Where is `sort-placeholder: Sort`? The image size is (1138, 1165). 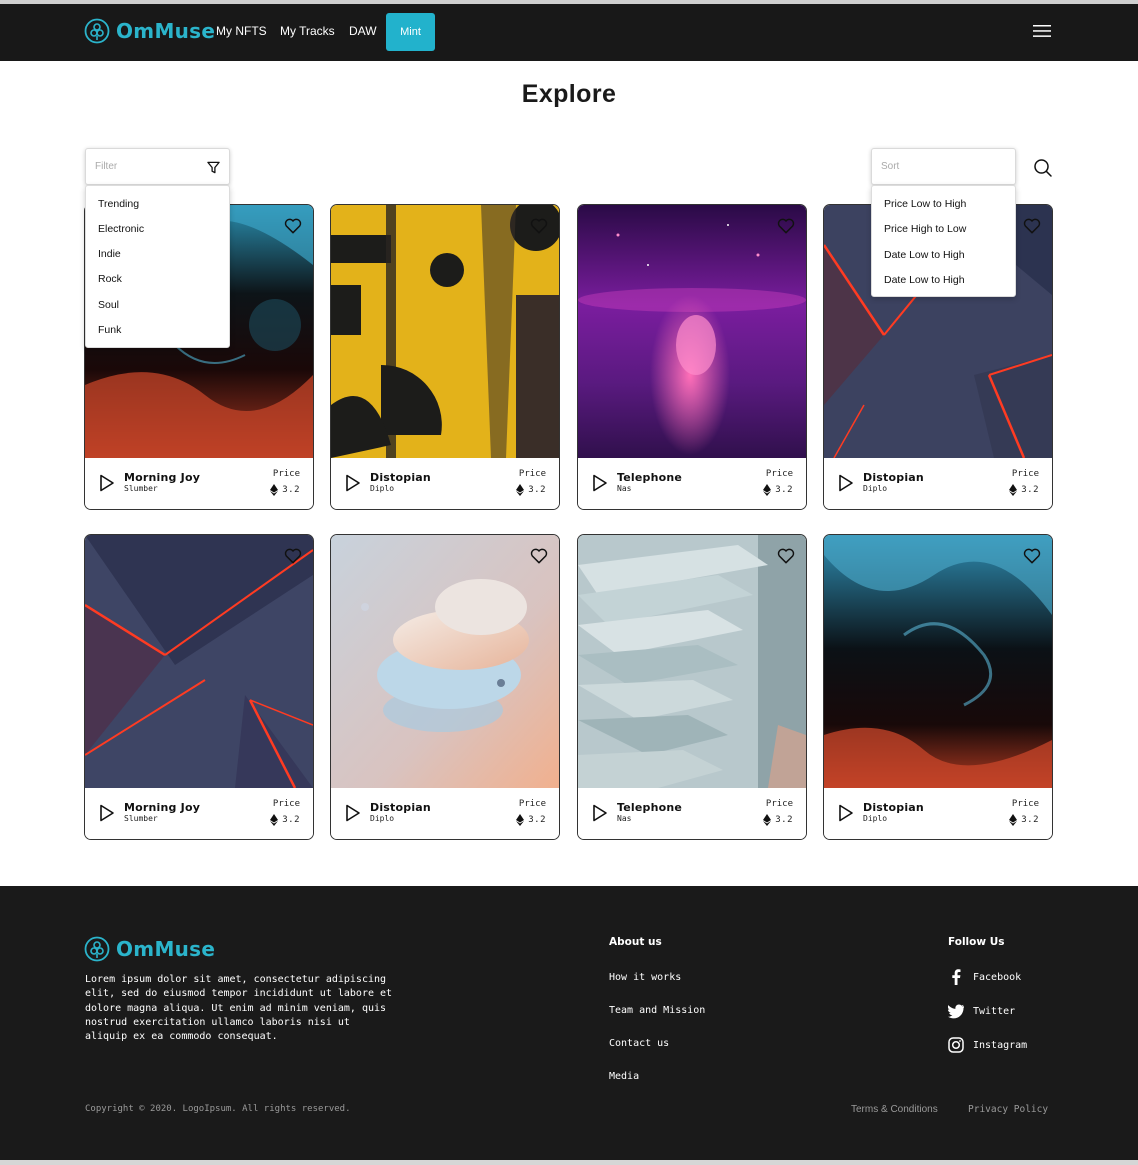 sort-placeholder: Sort is located at coordinates (890, 166).